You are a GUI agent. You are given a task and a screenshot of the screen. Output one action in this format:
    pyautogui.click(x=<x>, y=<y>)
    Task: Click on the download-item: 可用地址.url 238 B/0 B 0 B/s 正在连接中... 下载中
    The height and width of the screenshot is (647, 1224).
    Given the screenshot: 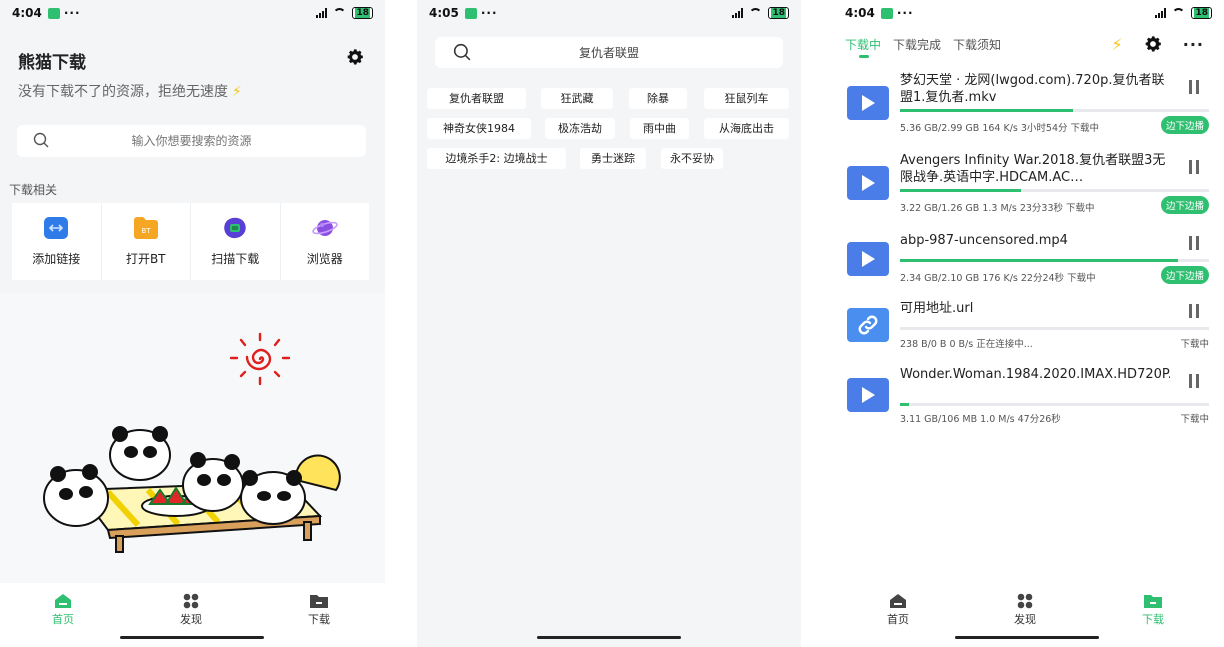 What is the action you would take?
    pyautogui.click(x=1028, y=327)
    